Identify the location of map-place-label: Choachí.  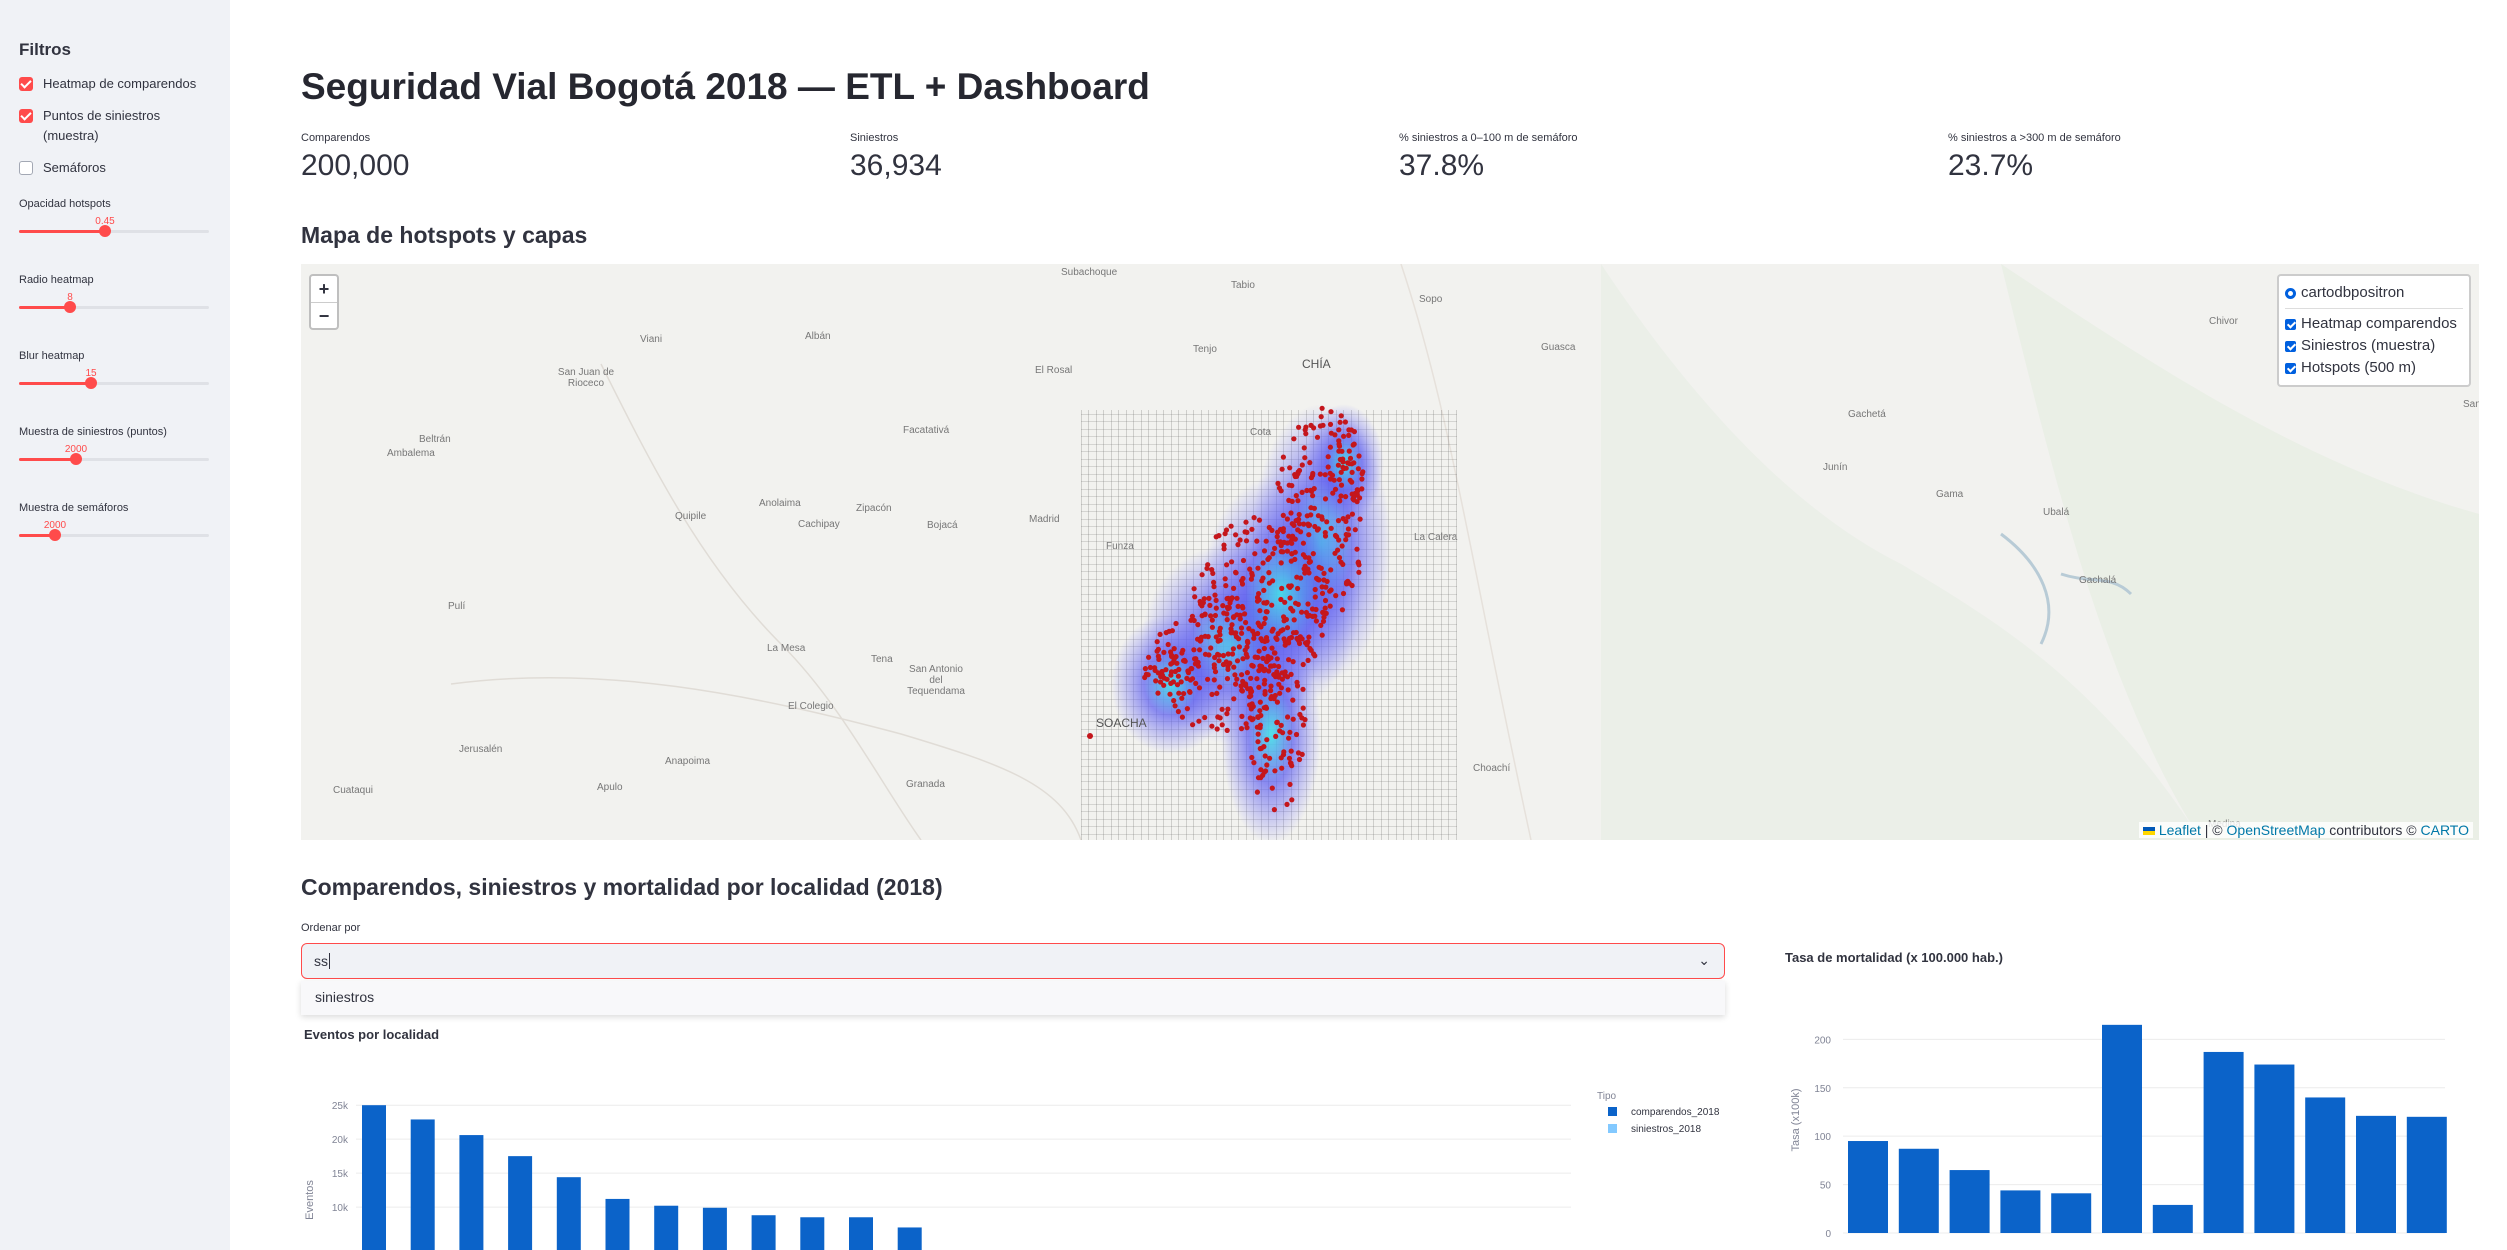
(1492, 768).